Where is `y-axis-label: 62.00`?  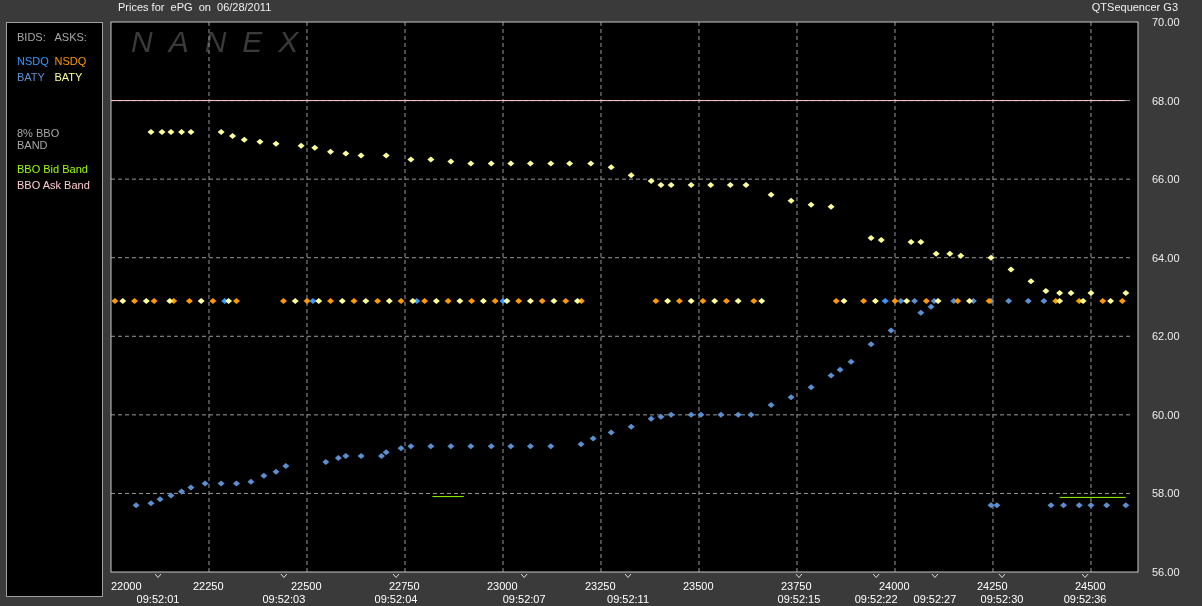
y-axis-label: 62.00 is located at coordinates (1166, 336).